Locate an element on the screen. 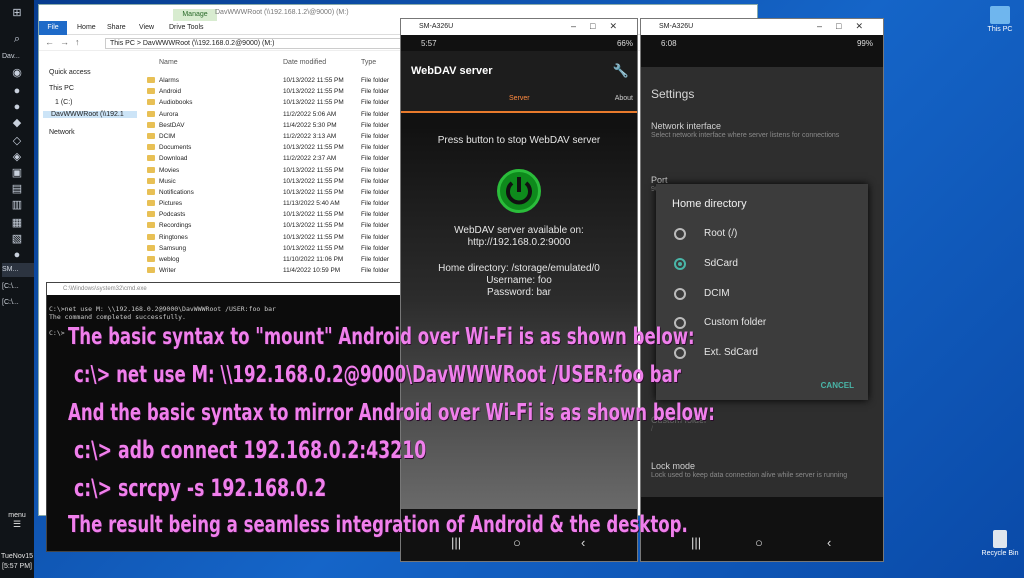 This screenshot has height=578, width=1024. file-name: Documents is located at coordinates (175, 148).